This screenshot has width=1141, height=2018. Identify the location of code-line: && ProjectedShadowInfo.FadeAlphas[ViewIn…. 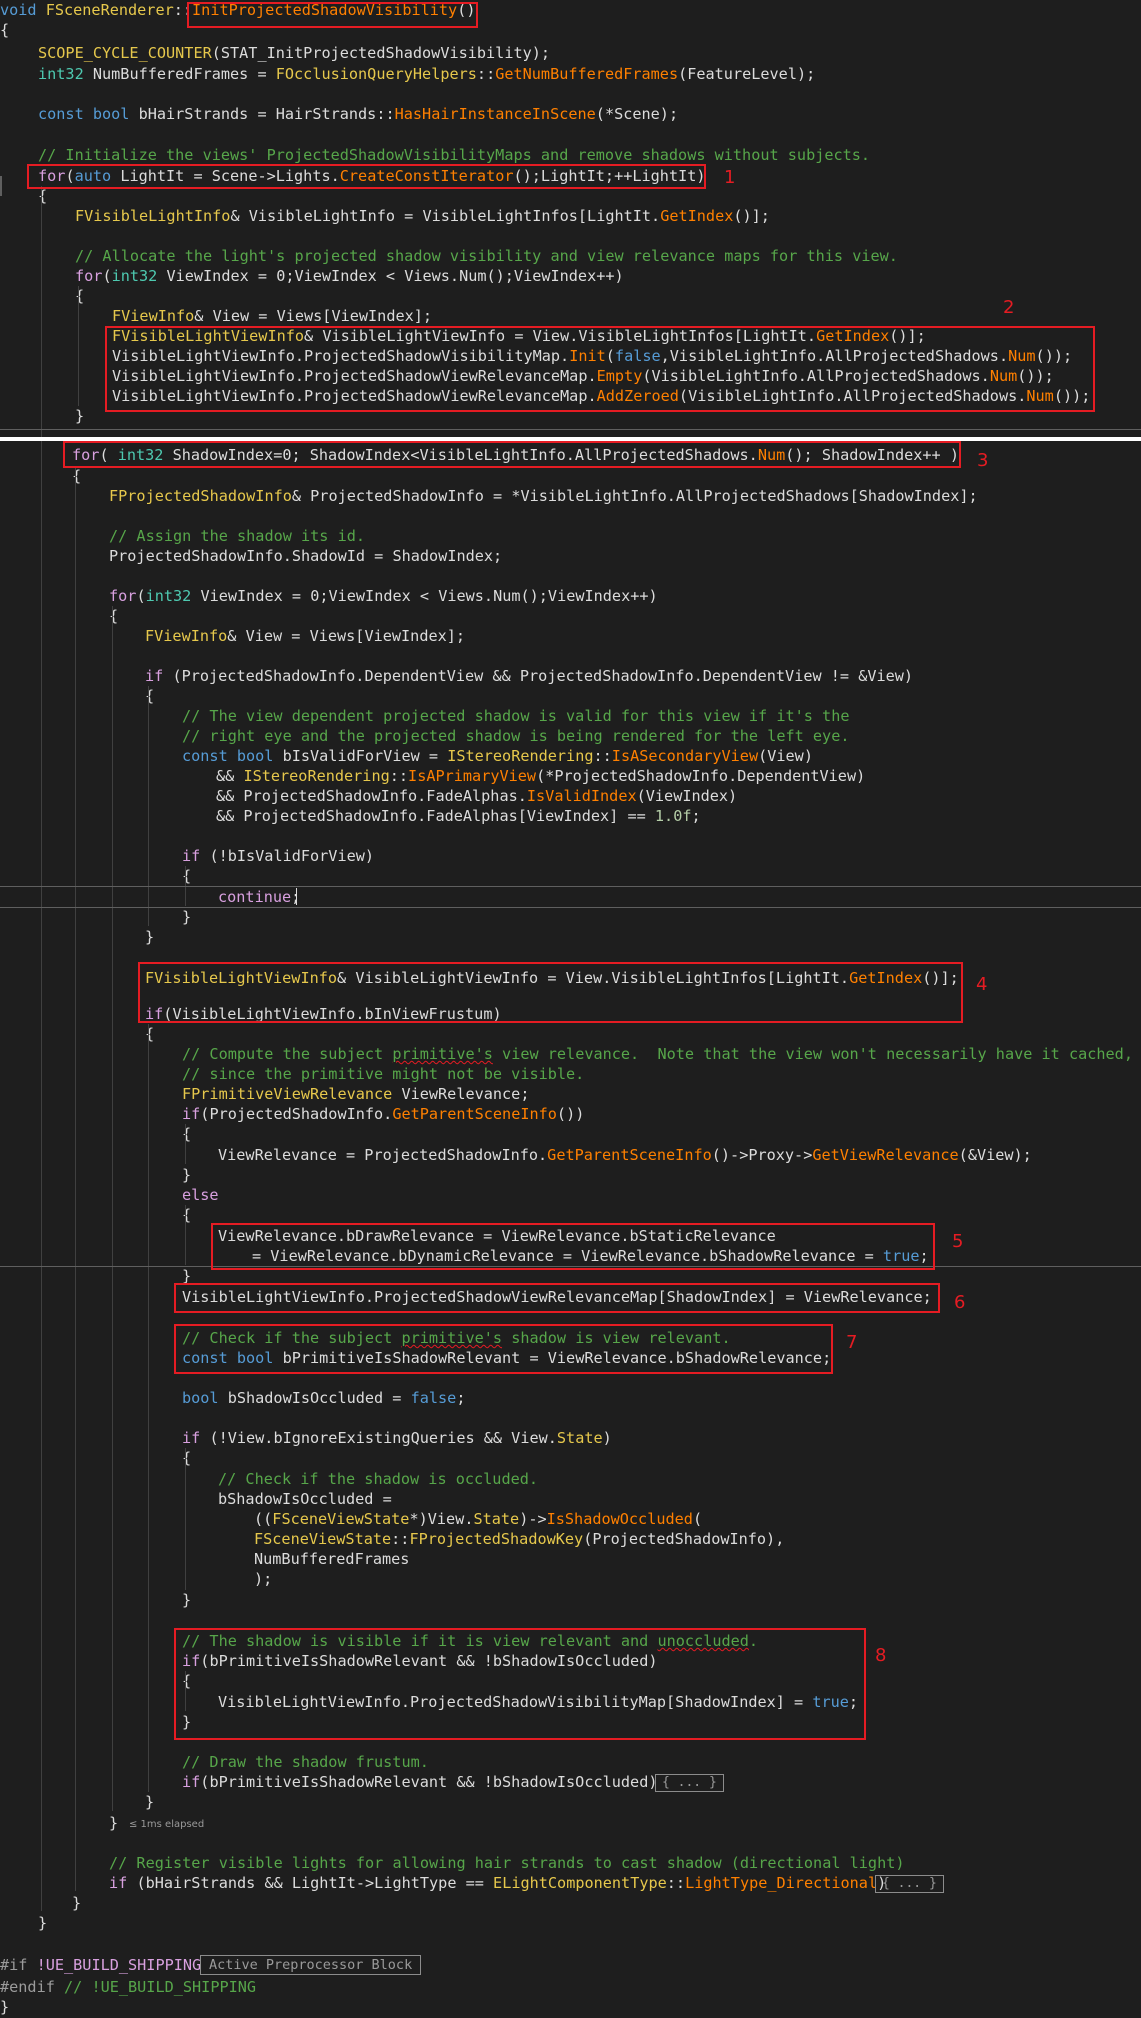
(458, 816).